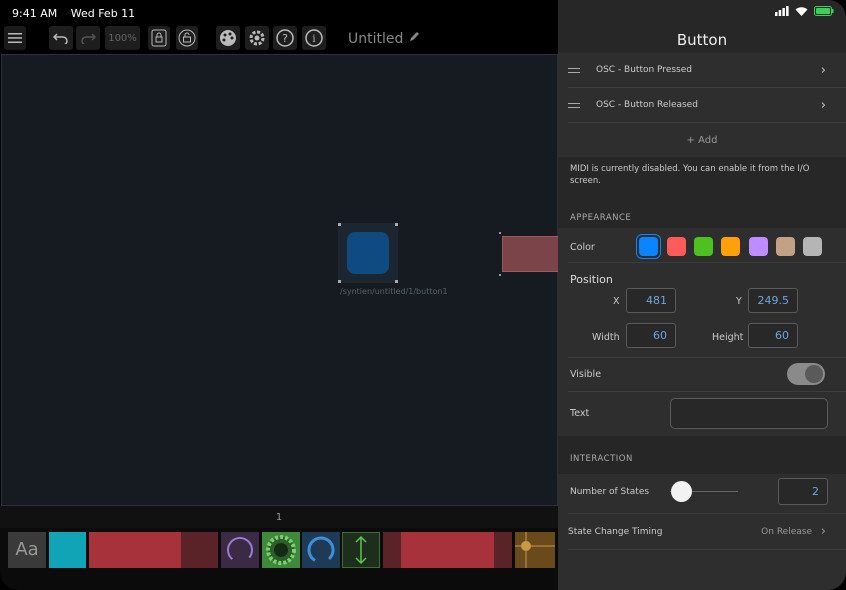  I want to click on undo-icon, so click(60, 38).